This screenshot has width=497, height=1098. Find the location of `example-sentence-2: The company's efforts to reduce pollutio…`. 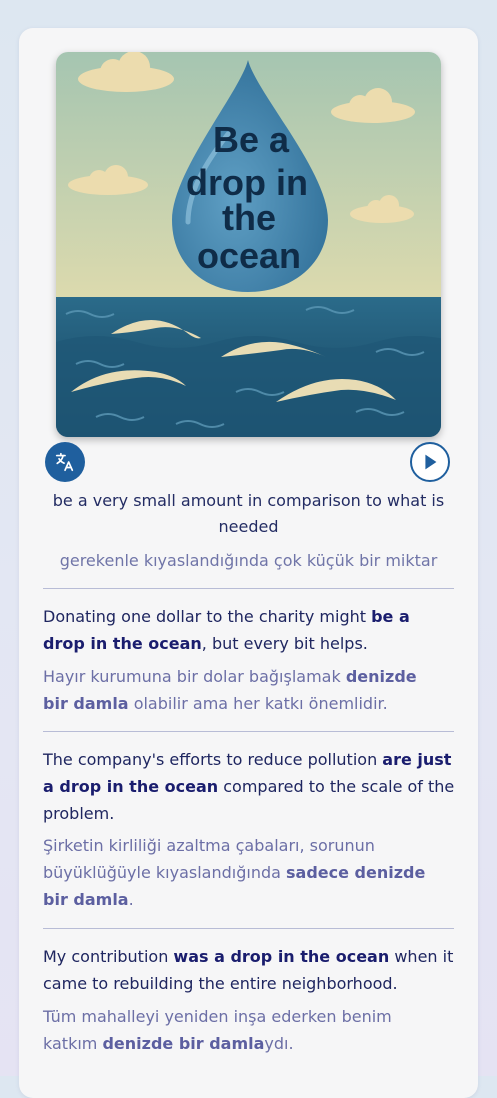

example-sentence-2: The company's efforts to reduce pollutio… is located at coordinates (249, 786).